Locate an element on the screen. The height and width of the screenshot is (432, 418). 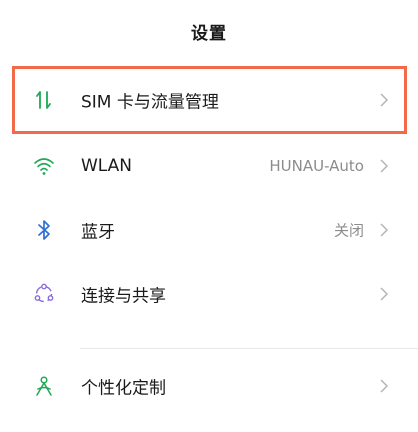
connection-share-icon is located at coordinates (44, 294).